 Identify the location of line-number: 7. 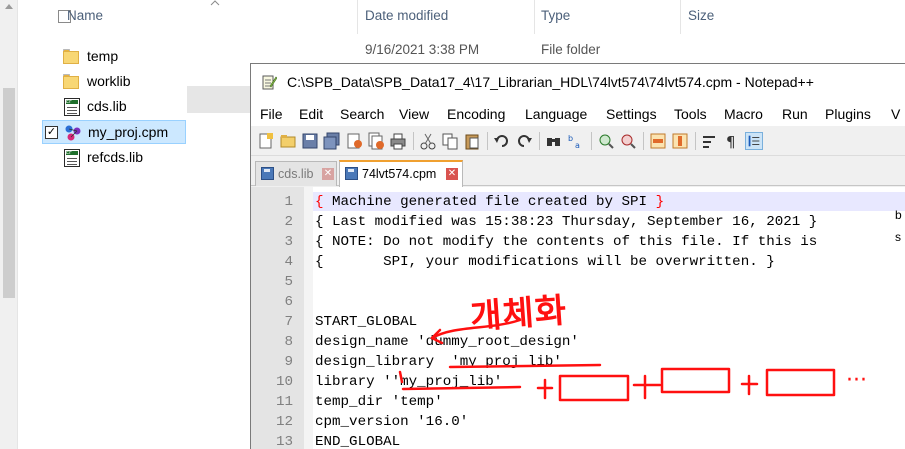
(288, 322).